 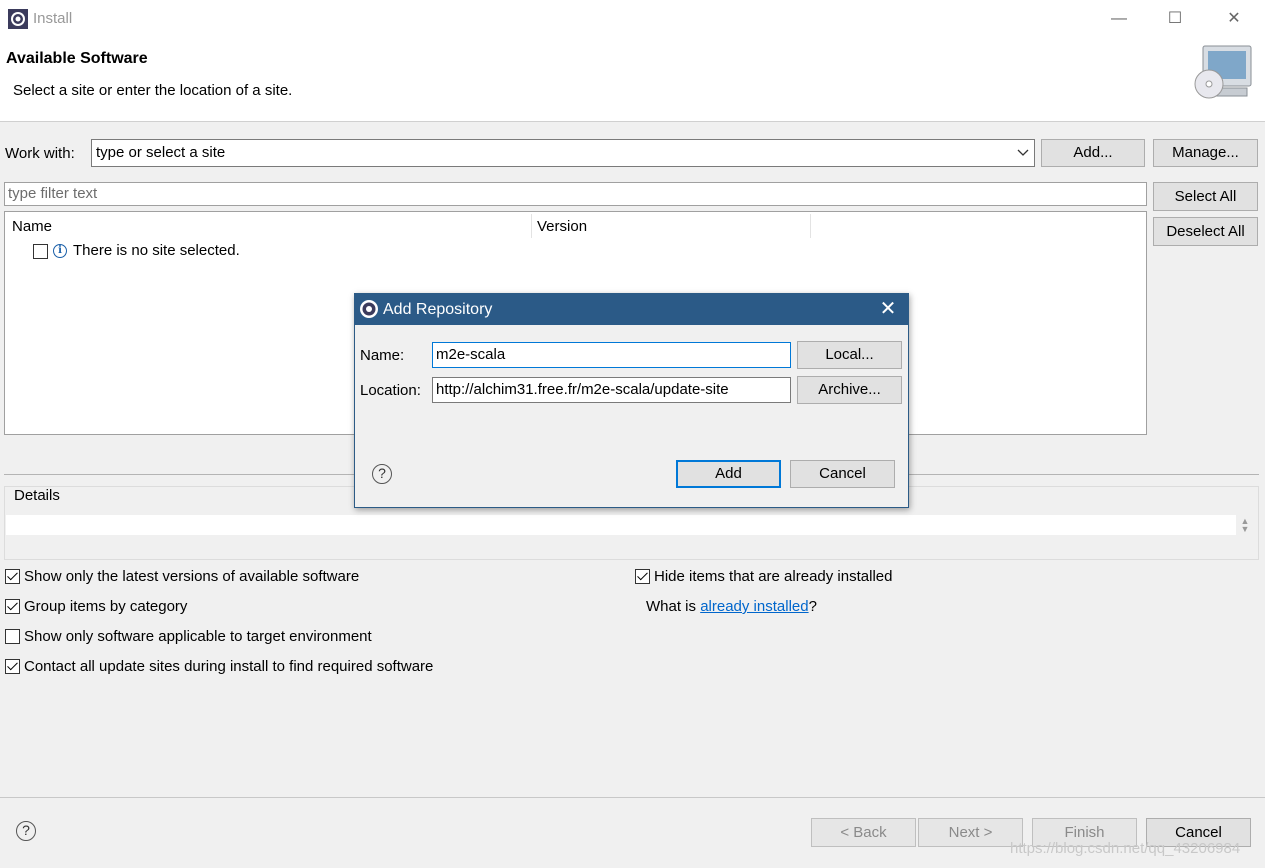 What do you see at coordinates (438, 309) in the screenshot?
I see `dialog-title: Add Repository` at bounding box center [438, 309].